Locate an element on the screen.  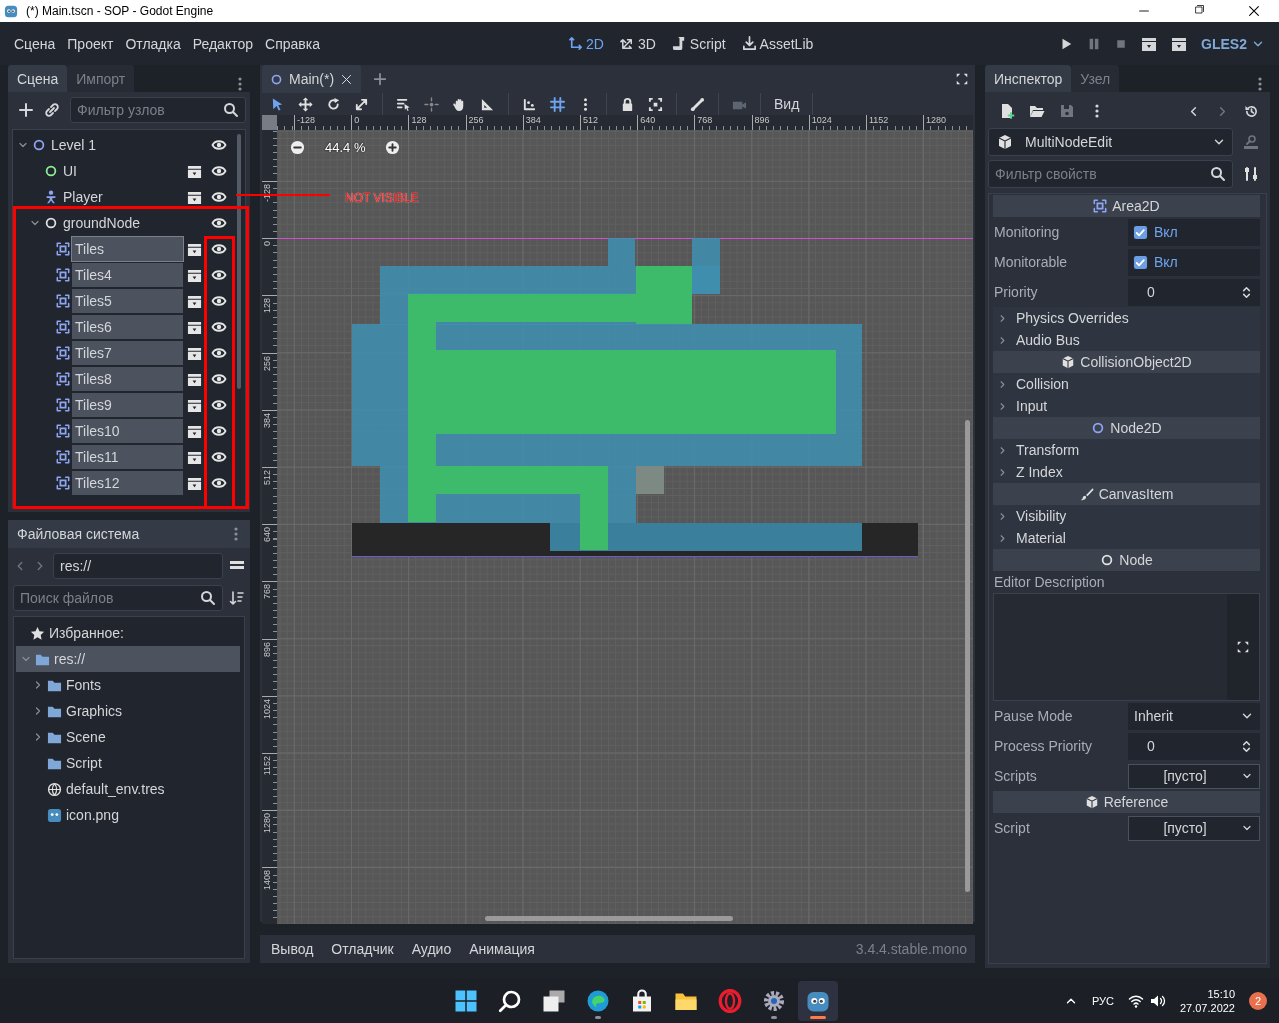
grid-icon is located at coordinates (557, 104).